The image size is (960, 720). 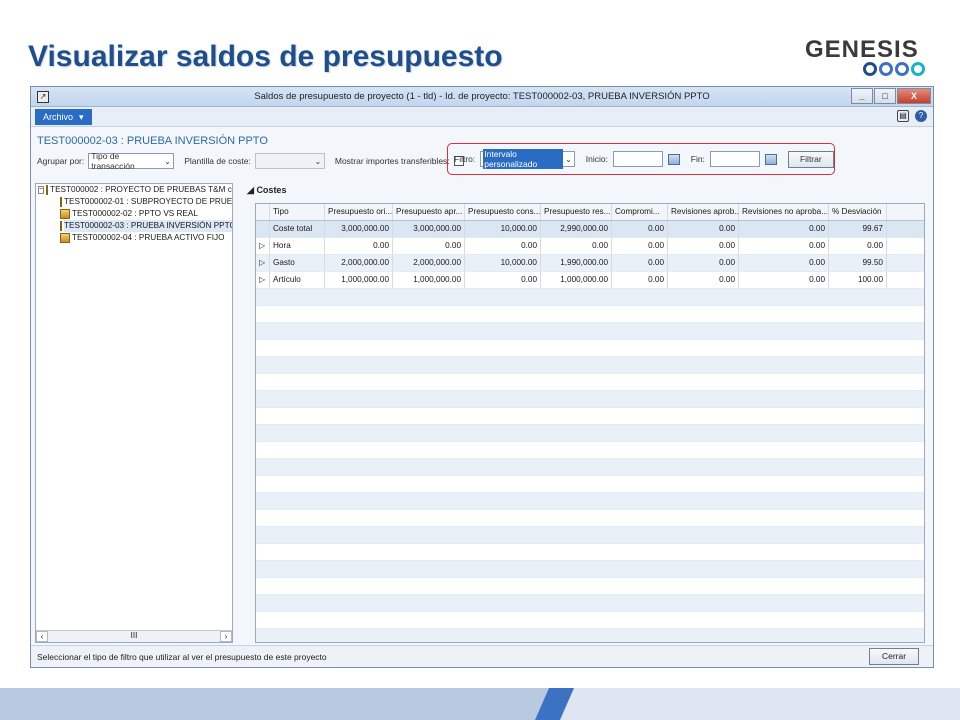 I want to click on tree-item: TEST000002-04 : PRUEBA ACTIVO FIJO, so click(x=134, y=238).